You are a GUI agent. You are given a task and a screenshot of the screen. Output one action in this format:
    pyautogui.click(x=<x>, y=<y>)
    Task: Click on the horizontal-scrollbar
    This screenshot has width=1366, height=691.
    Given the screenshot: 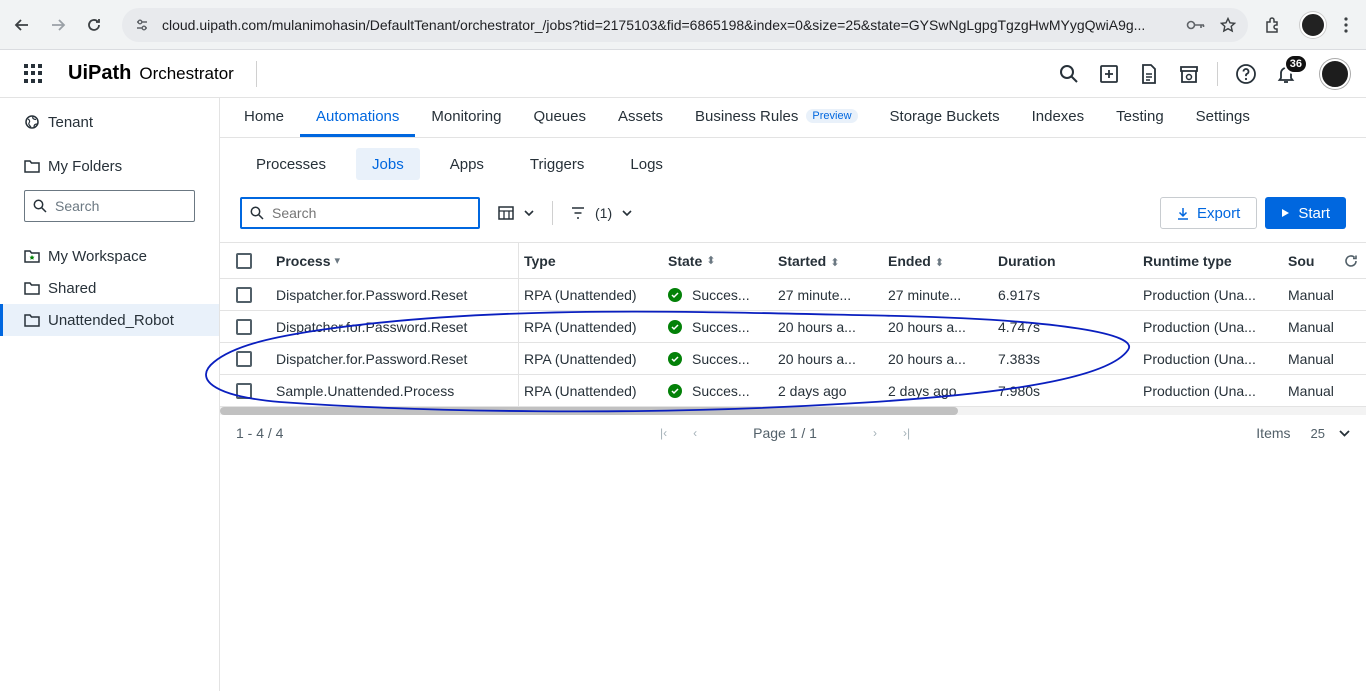 What is the action you would take?
    pyautogui.click(x=793, y=411)
    